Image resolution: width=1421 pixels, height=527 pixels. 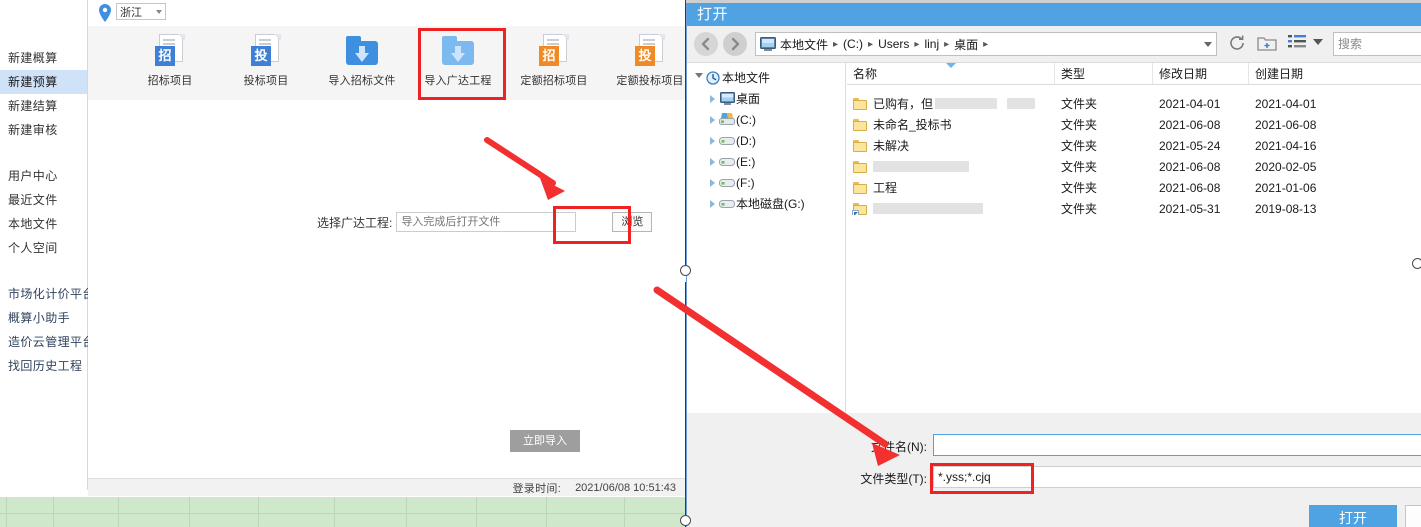 I want to click on open-button: 打开, so click(x=1353, y=516).